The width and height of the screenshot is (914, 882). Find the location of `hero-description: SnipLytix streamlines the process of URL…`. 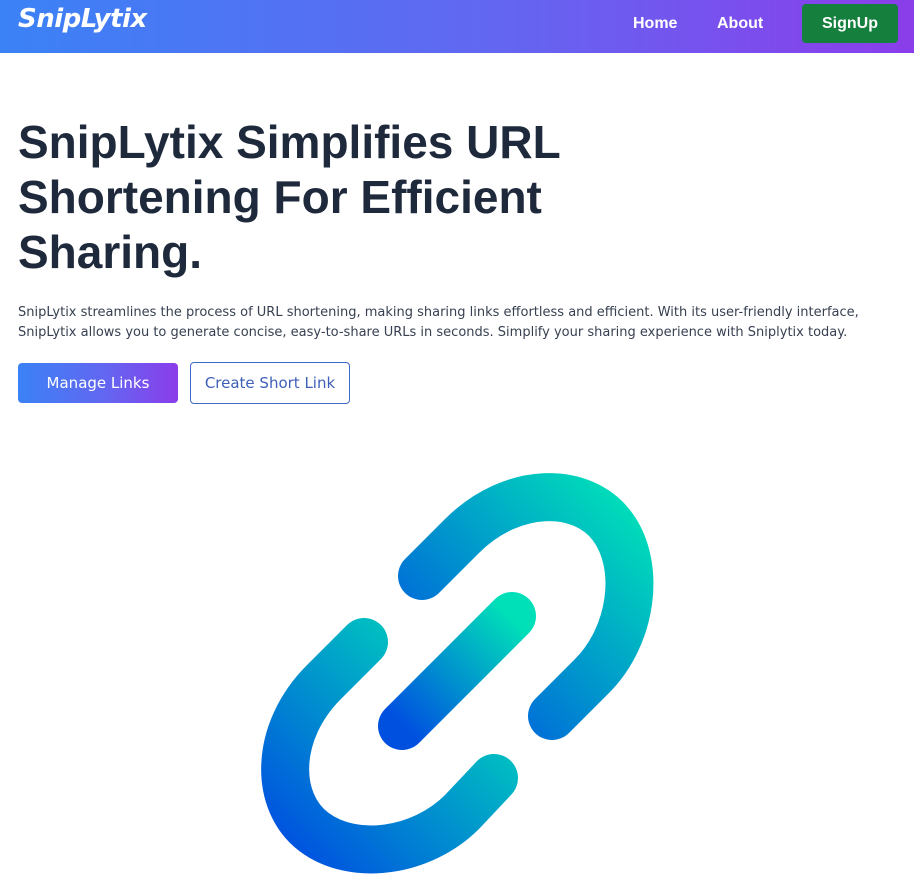

hero-description: SnipLytix streamlines the process of URL… is located at coordinates (438, 322).